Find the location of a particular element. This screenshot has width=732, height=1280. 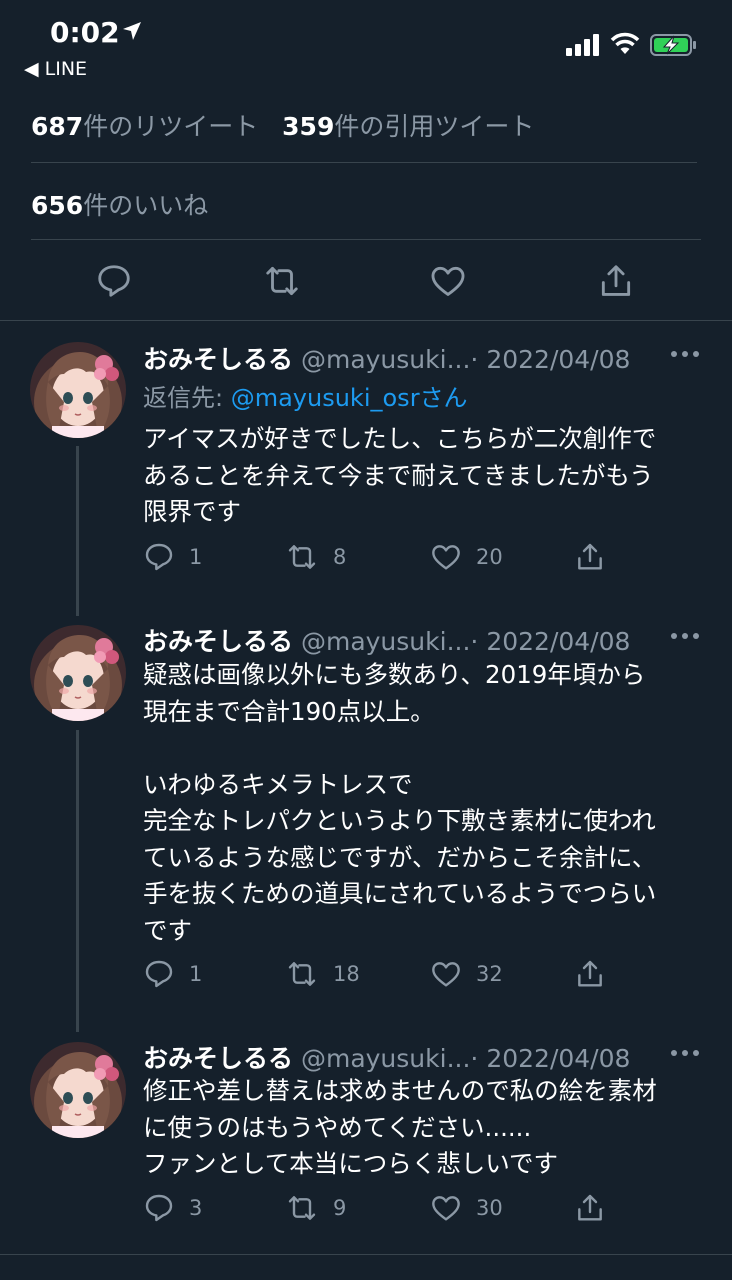

reply-count: 3 is located at coordinates (196, 1208).